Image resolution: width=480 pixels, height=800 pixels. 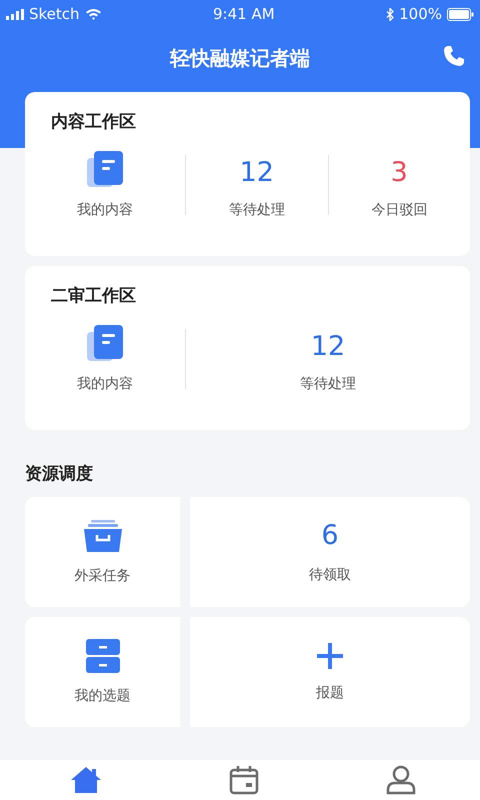 I want to click on section-title: 资源调度, so click(x=59, y=474).